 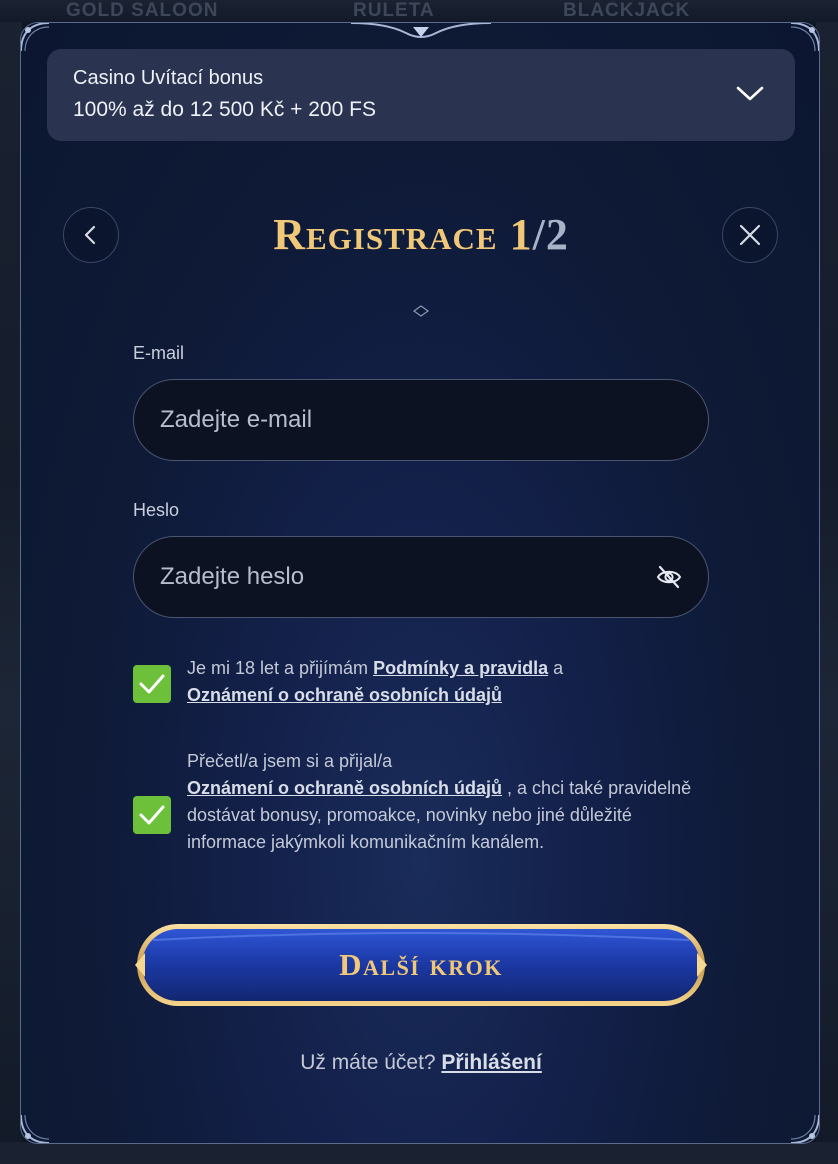 What do you see at coordinates (236, 419) in the screenshot?
I see `email-placeholder: Zadejte e-mail` at bounding box center [236, 419].